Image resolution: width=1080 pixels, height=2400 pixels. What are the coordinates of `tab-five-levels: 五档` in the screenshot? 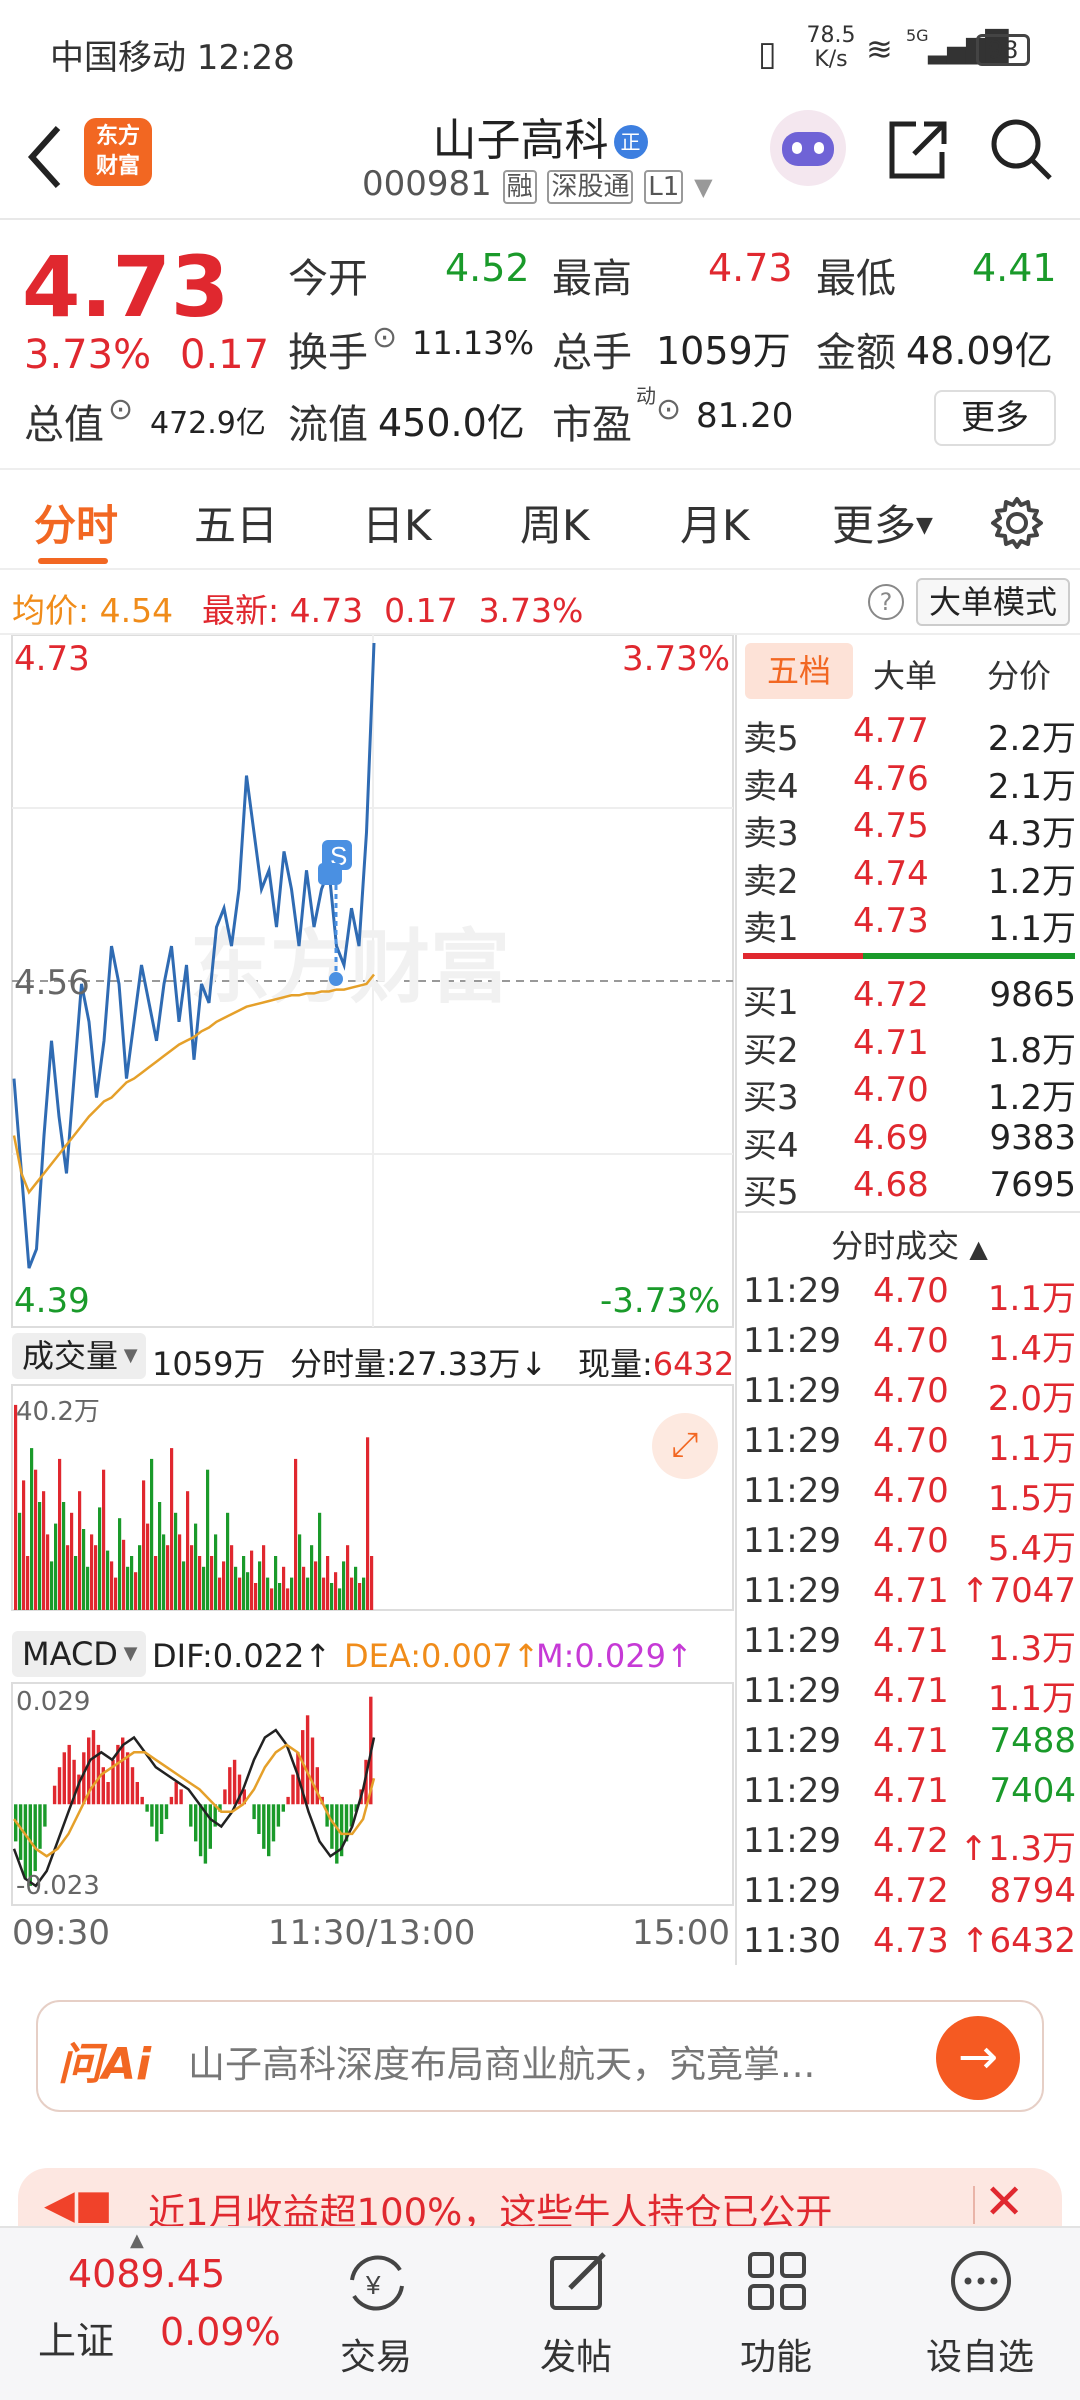 It's located at (799, 671).